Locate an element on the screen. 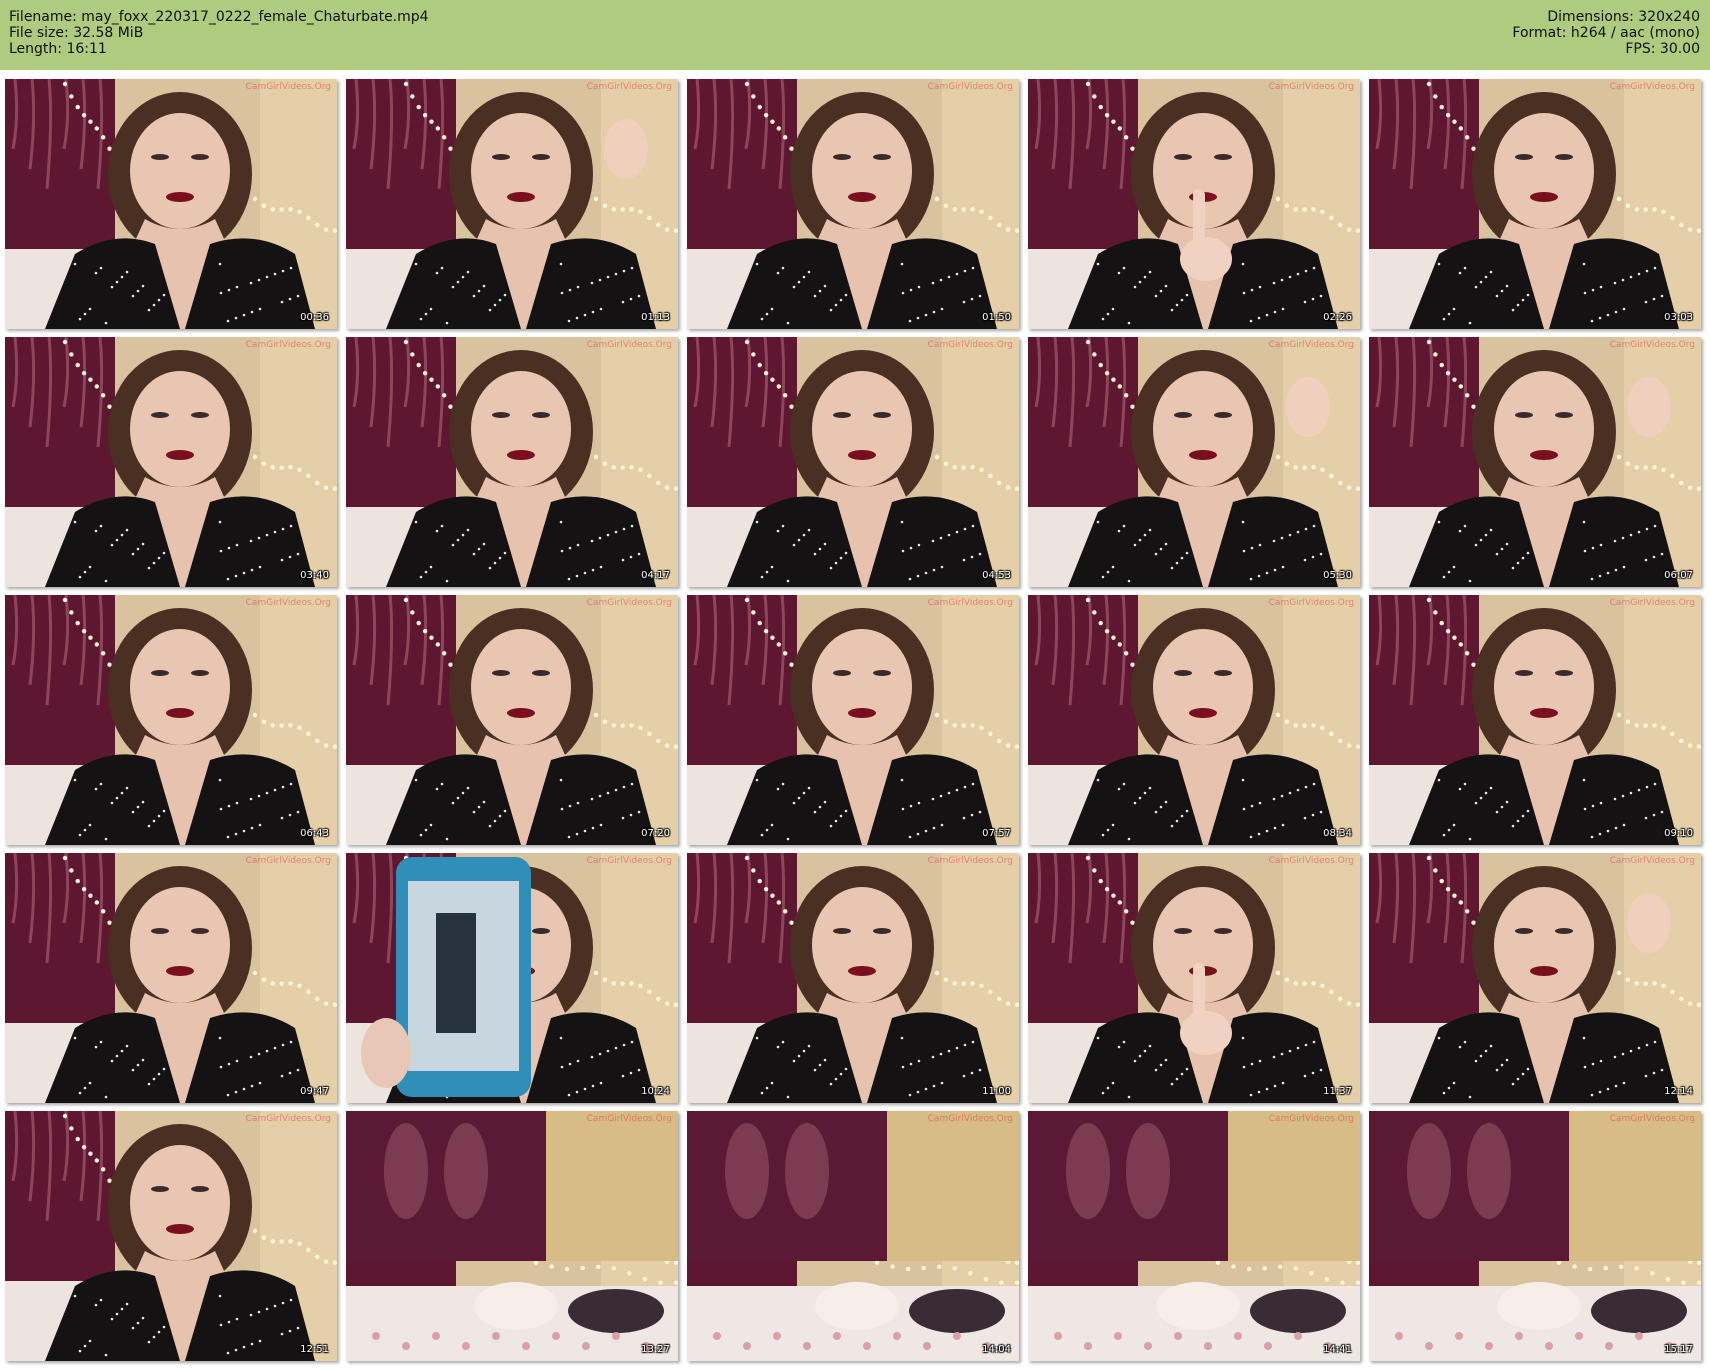 The image size is (1710, 1370). video-thumbnail: CamGirlVideos.Org 04:17 is located at coordinates (512, 462).